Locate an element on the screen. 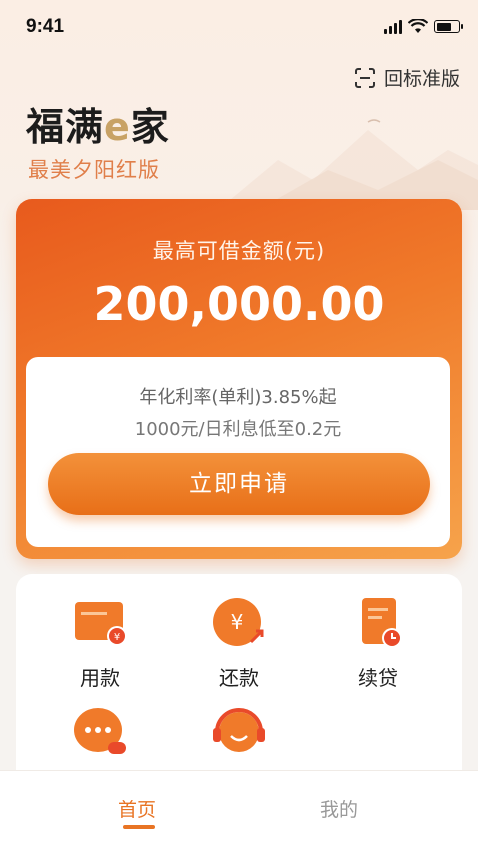 The width and height of the screenshot is (478, 850). tab-mine: 我的 is located at coordinates (339, 808).